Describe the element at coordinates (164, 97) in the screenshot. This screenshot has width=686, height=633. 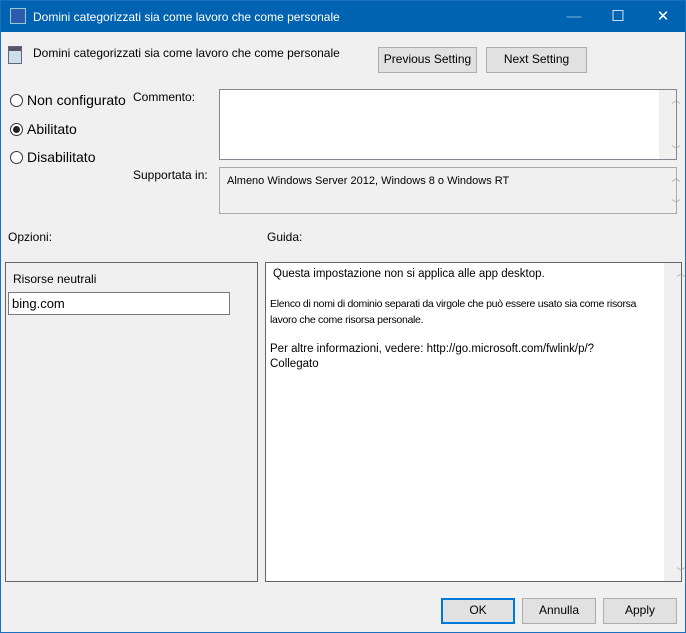
I see `comment-label: Commento:` at that location.